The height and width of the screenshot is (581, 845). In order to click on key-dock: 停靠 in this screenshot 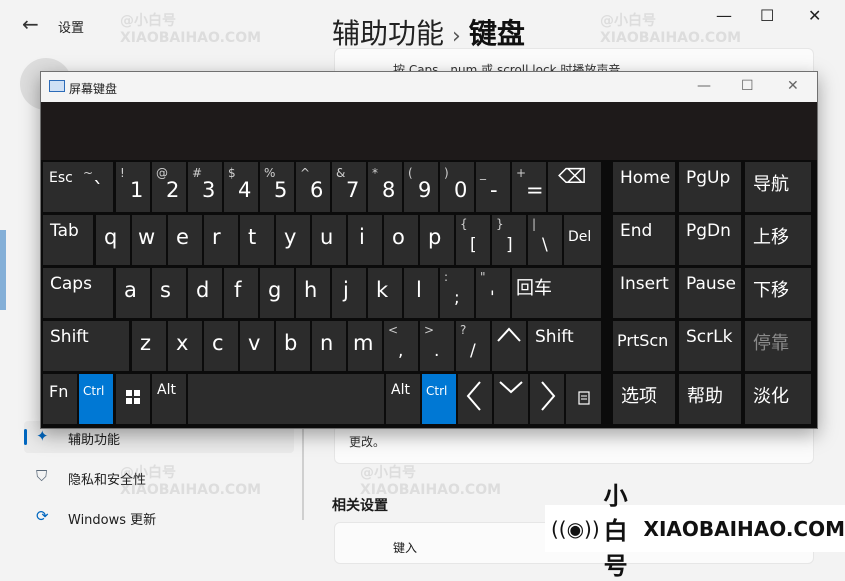, I will do `click(778, 346)`.